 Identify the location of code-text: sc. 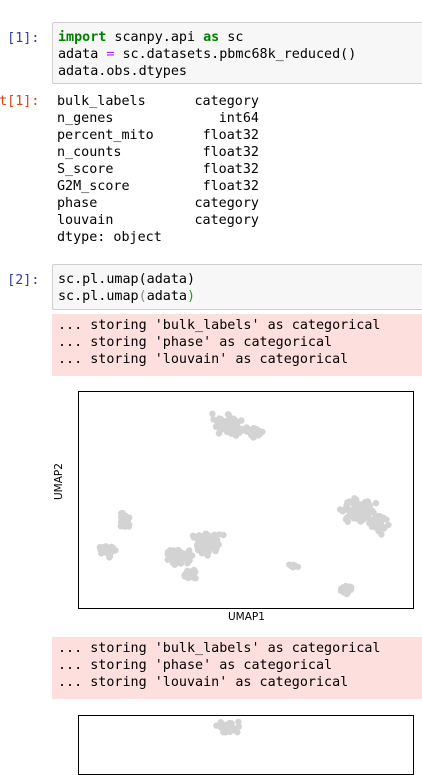
(231, 37).